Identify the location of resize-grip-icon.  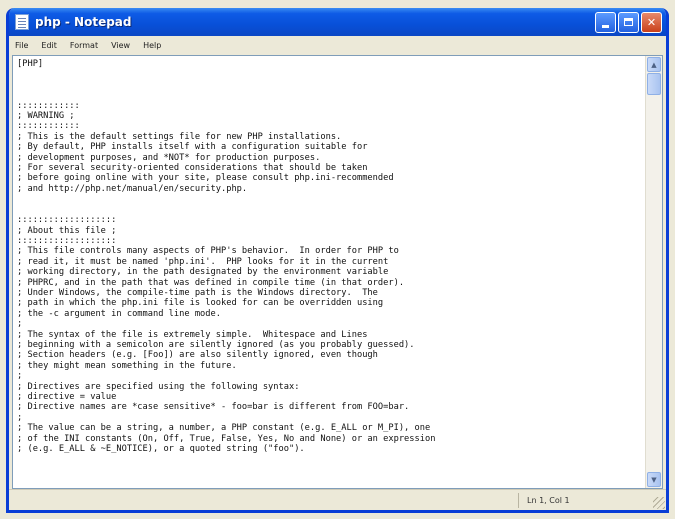
(659, 503).